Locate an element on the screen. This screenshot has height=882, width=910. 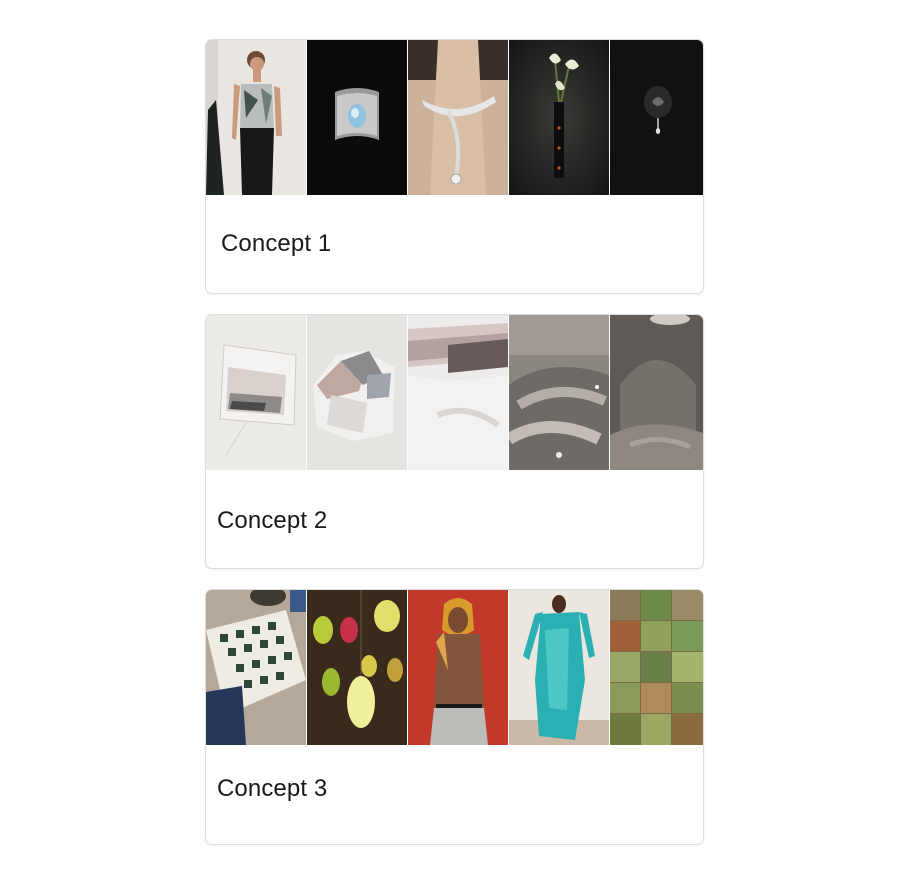
concept-title: Concept 1 is located at coordinates (276, 243).